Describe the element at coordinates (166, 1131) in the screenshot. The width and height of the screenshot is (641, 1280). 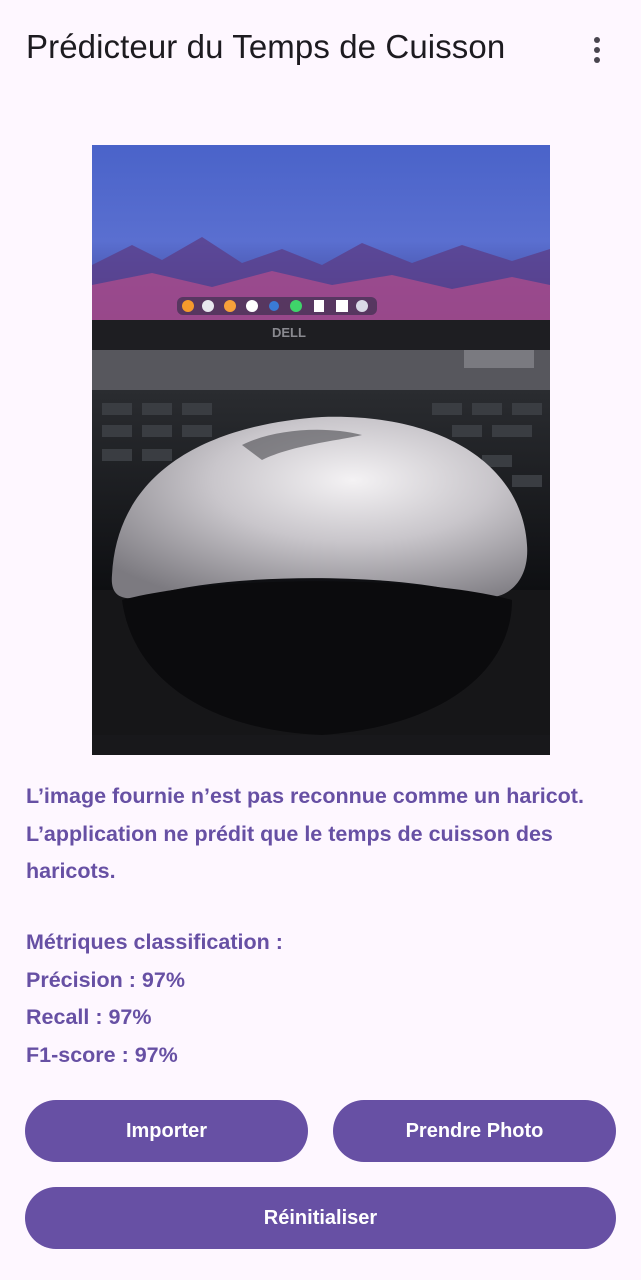
I see `import-button: Importer` at that location.